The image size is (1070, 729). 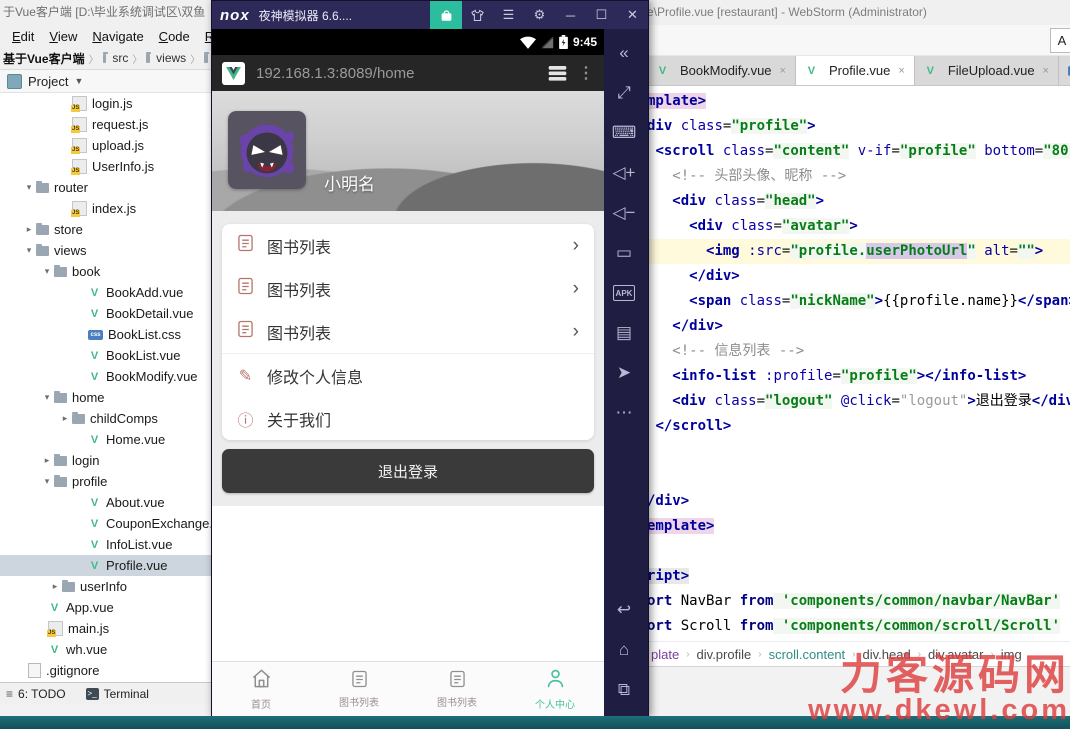 What do you see at coordinates (624, 373) in the screenshot?
I see `shake-icon: ➤` at bounding box center [624, 373].